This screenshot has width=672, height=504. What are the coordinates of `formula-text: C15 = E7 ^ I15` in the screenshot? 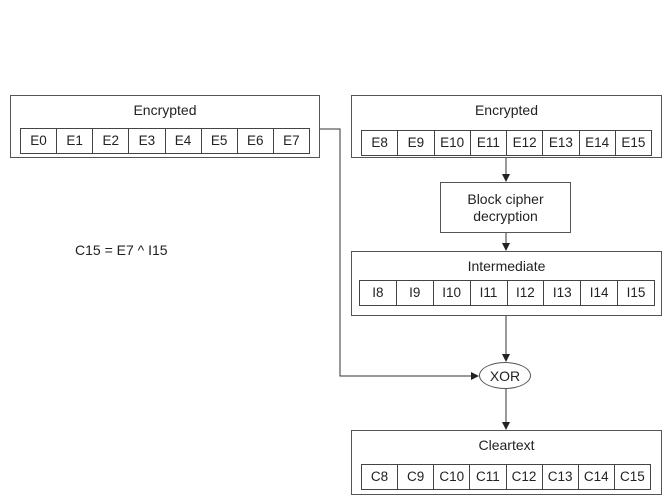 It's located at (121, 250).